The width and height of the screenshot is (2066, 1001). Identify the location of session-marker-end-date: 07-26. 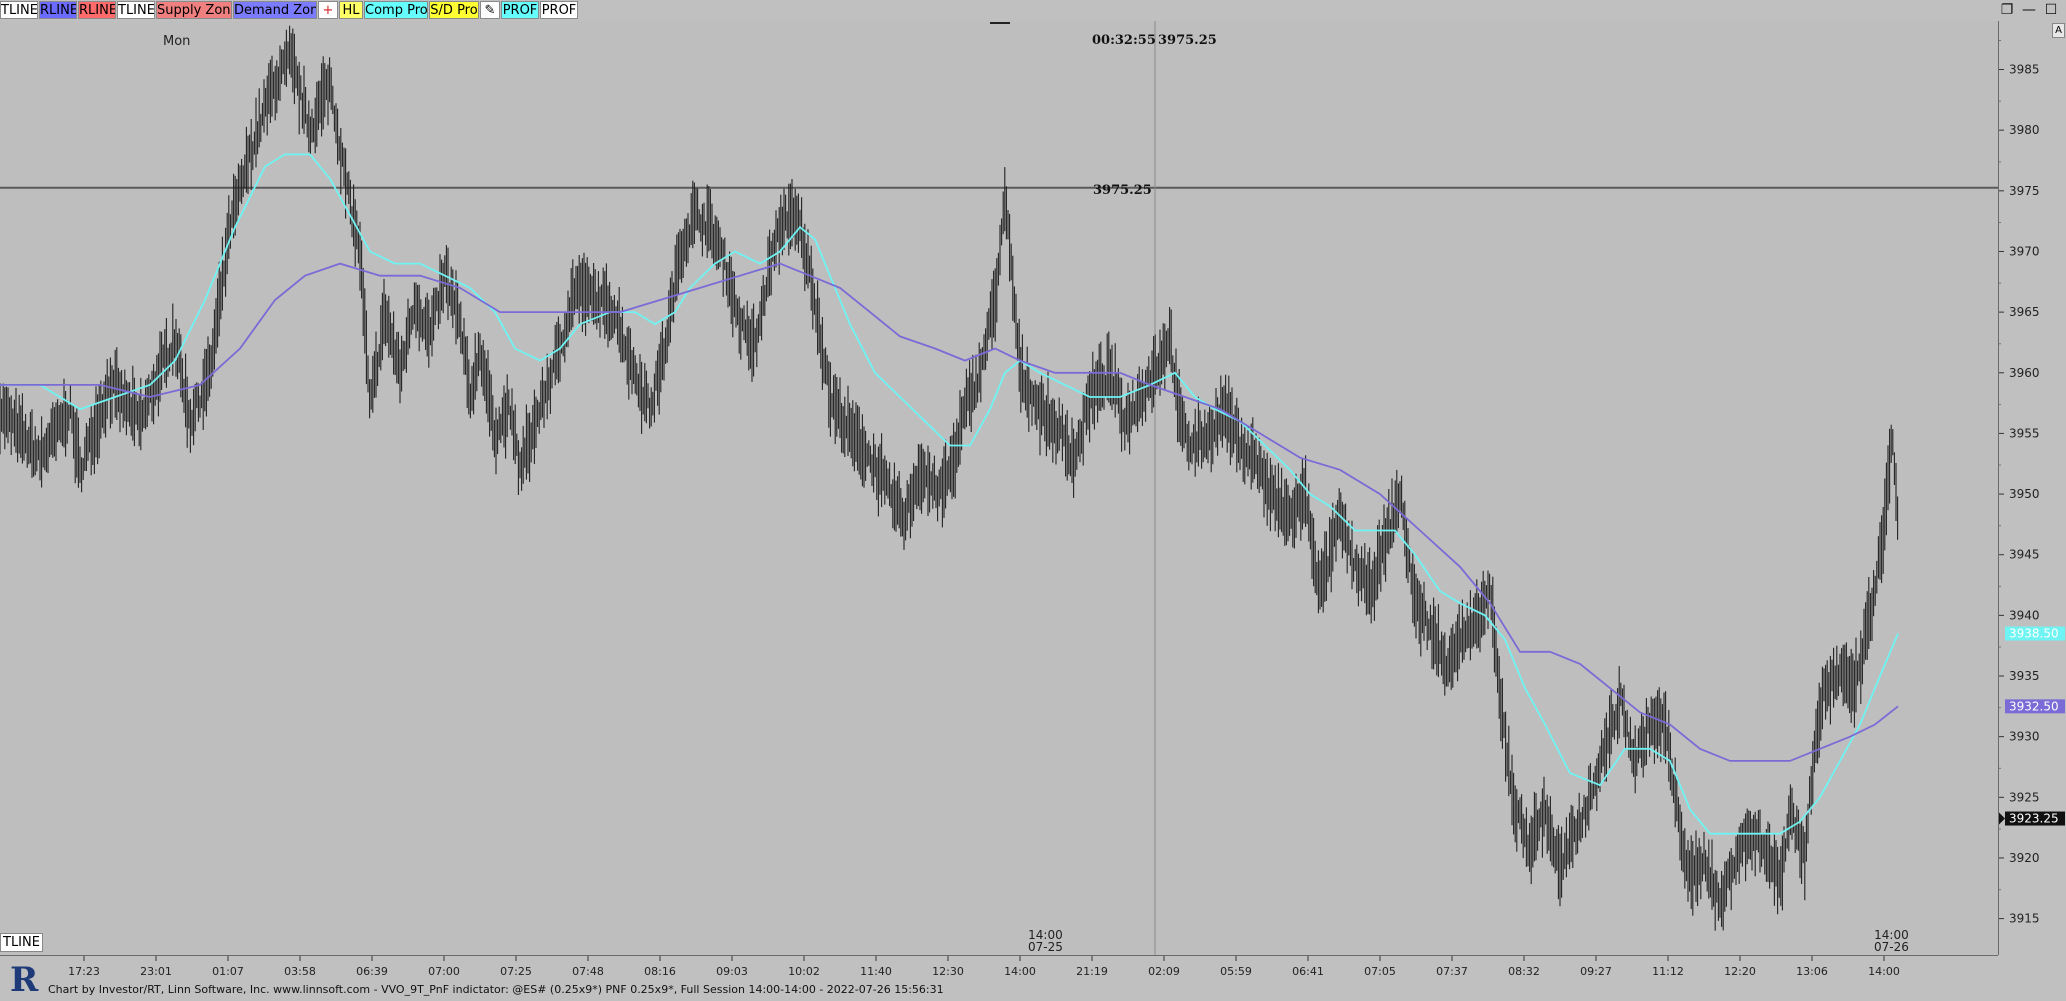
(1891, 947).